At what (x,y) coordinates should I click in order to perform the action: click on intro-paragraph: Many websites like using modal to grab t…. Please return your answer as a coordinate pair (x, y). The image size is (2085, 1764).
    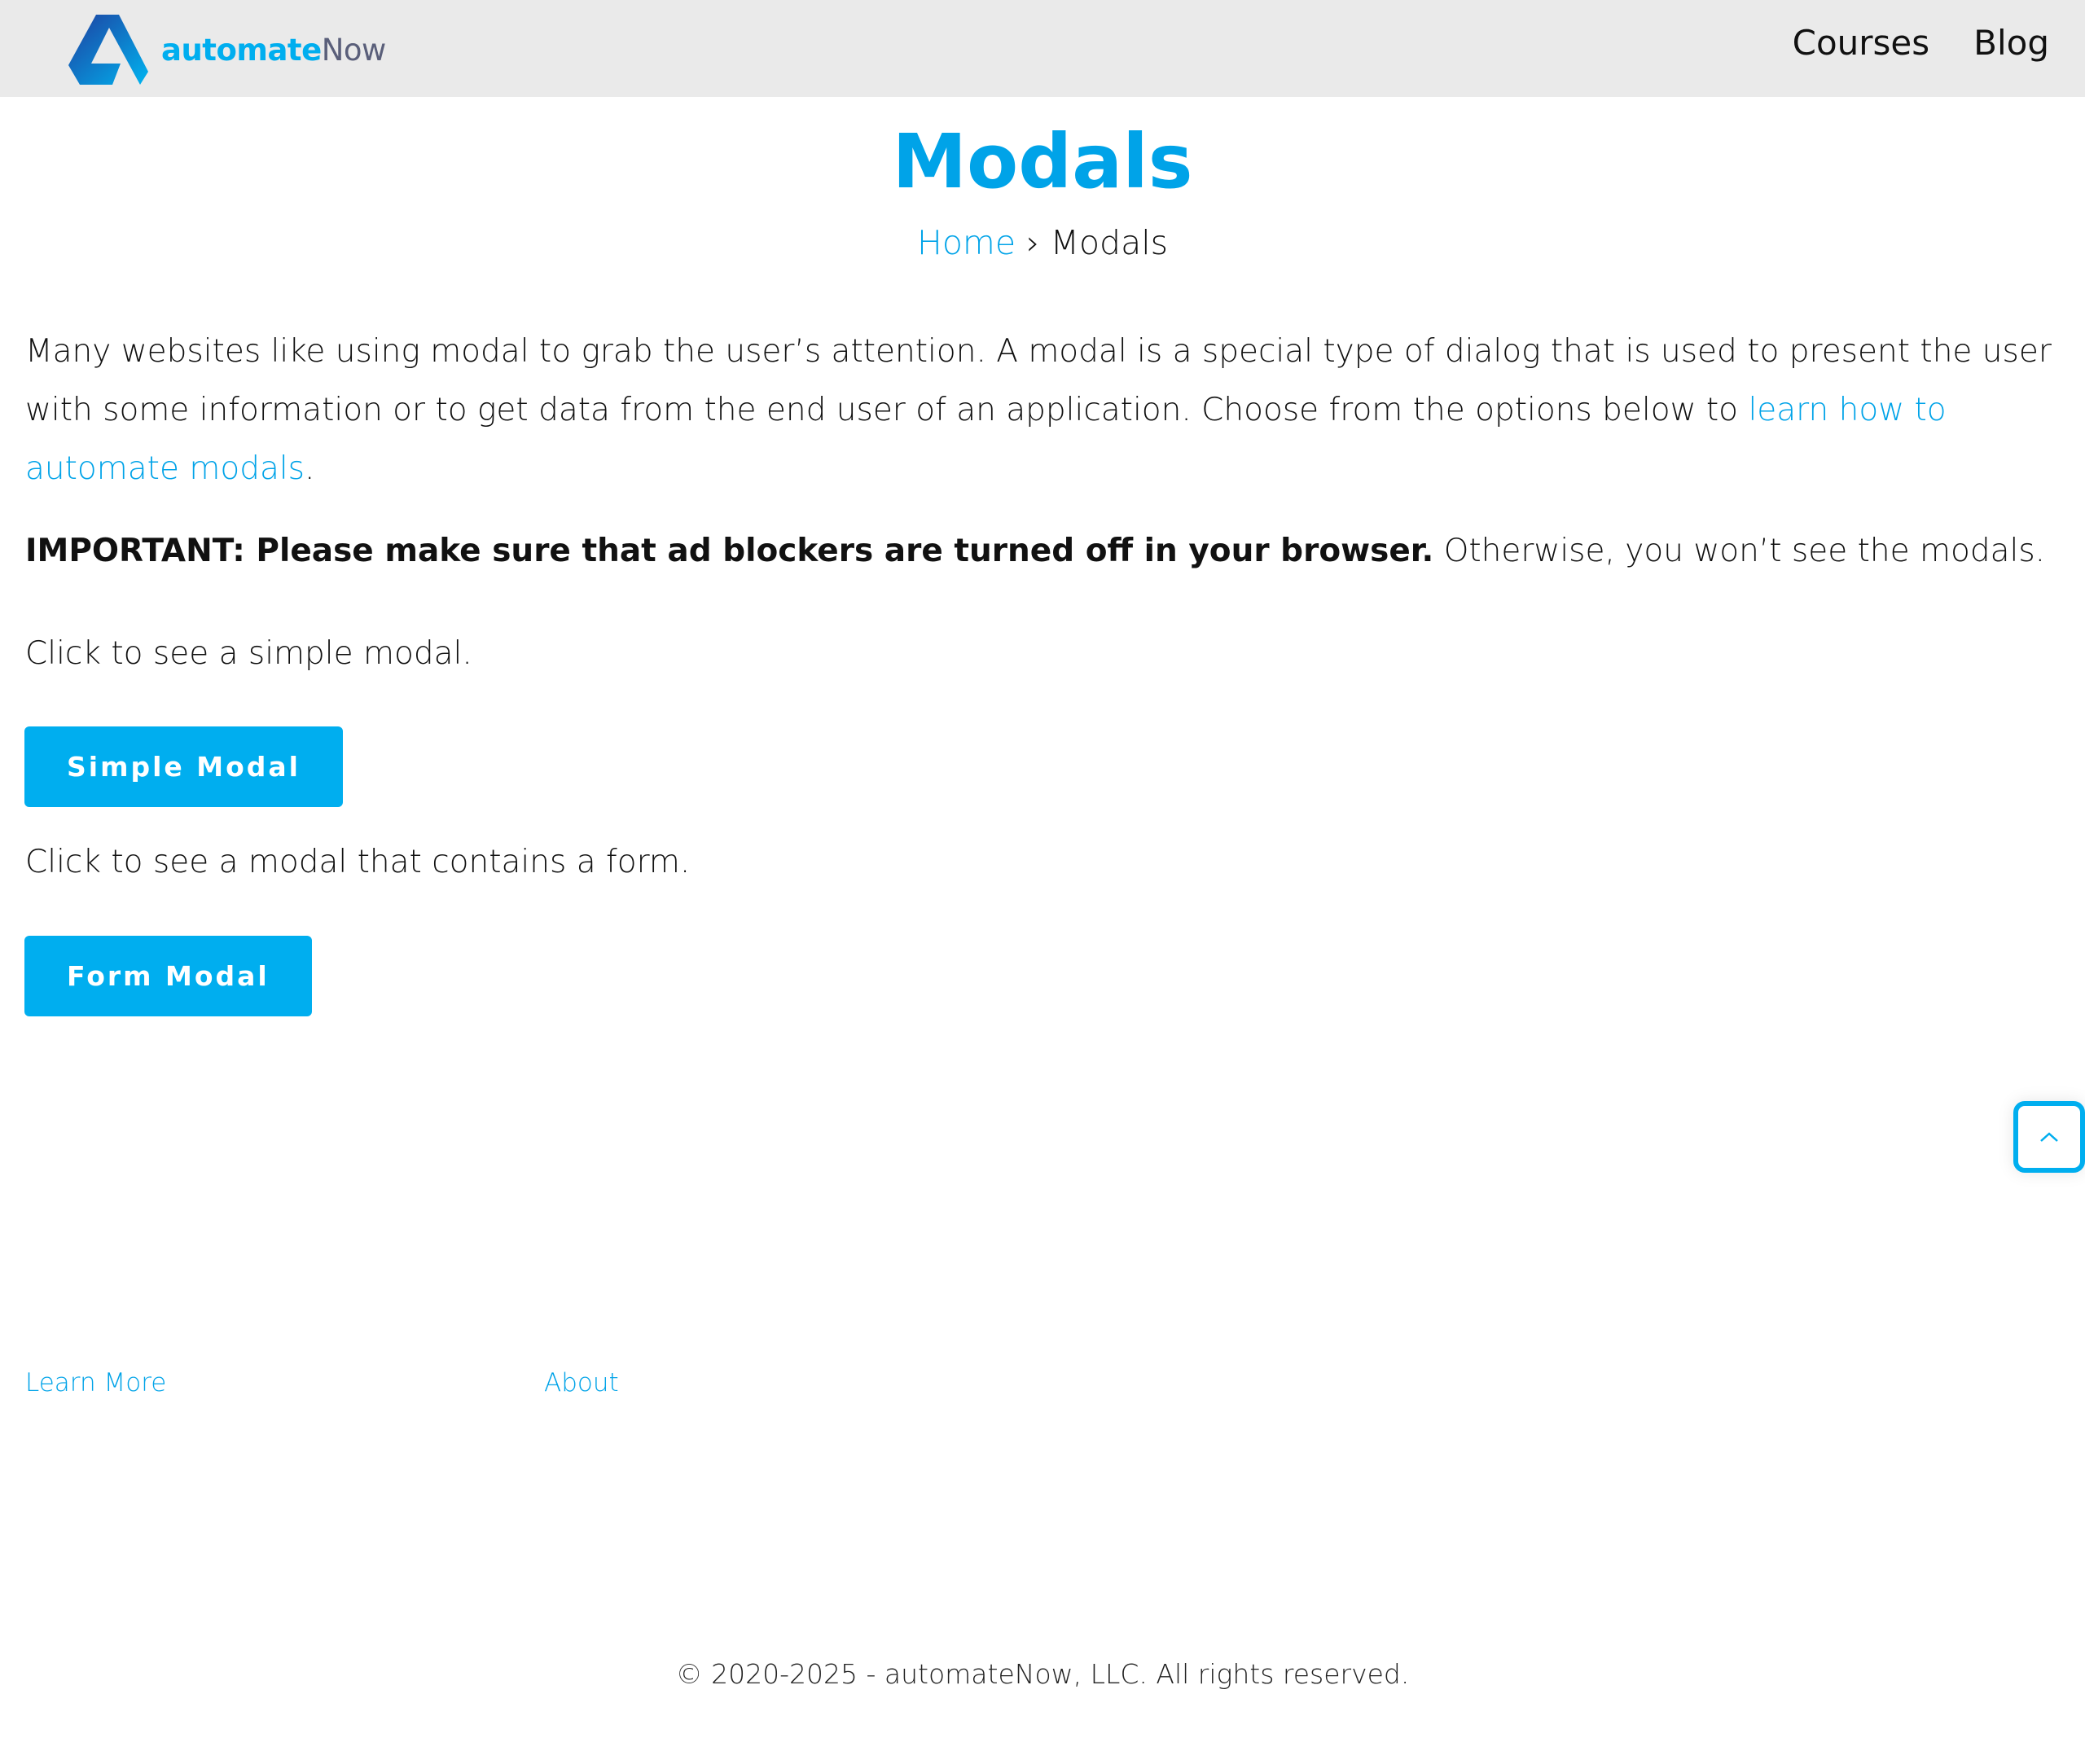
    Looking at the image, I should click on (1038, 410).